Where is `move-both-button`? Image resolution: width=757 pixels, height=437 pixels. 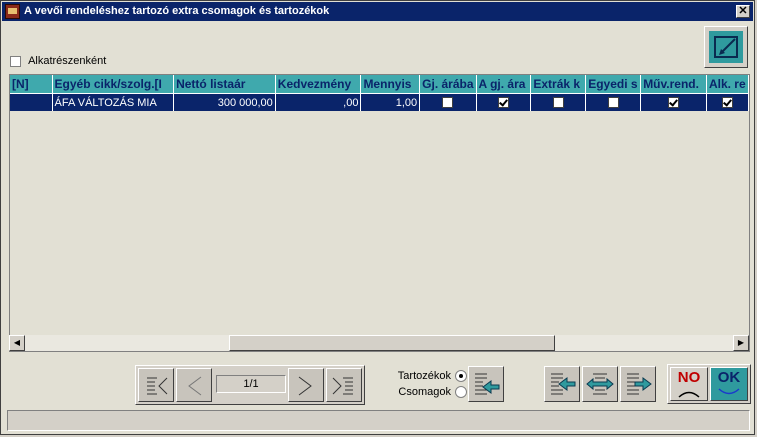 move-both-button is located at coordinates (600, 384).